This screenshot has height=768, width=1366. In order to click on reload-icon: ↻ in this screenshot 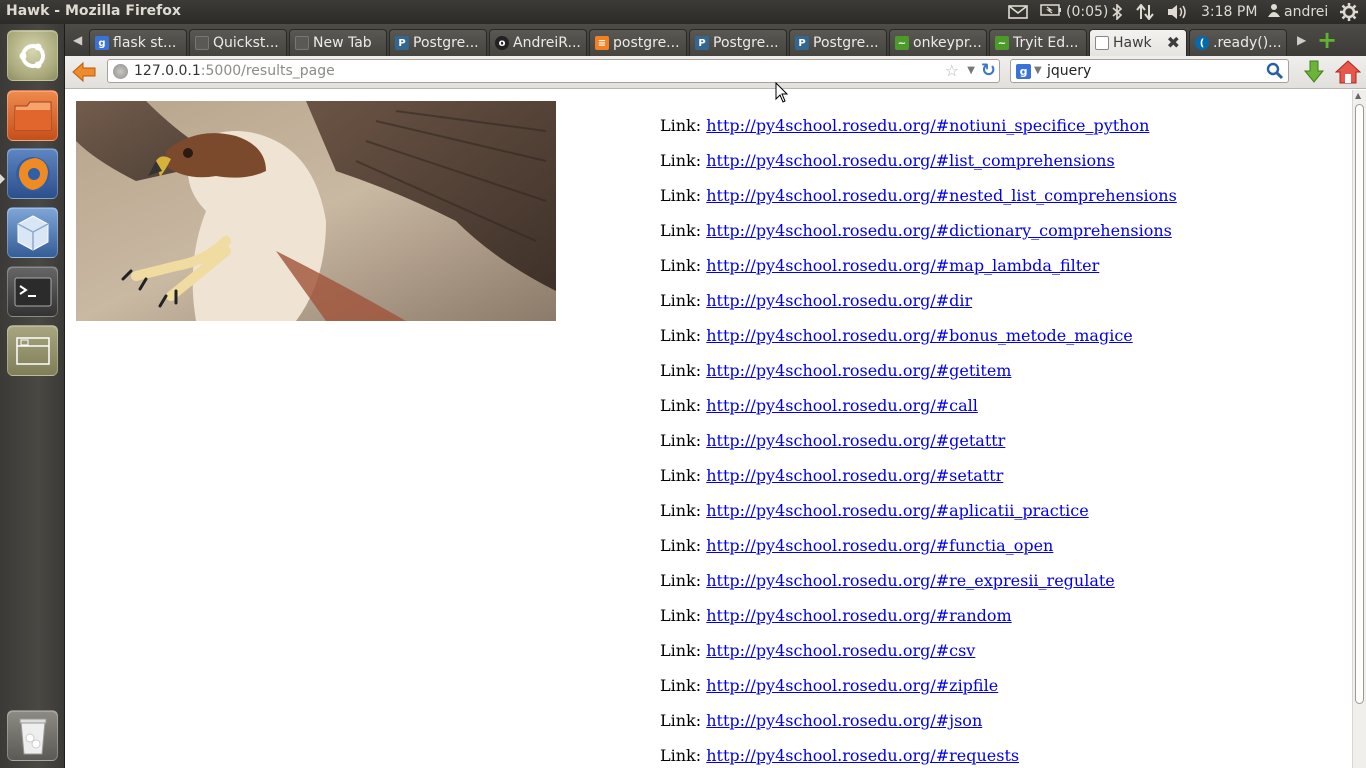, I will do `click(988, 70)`.